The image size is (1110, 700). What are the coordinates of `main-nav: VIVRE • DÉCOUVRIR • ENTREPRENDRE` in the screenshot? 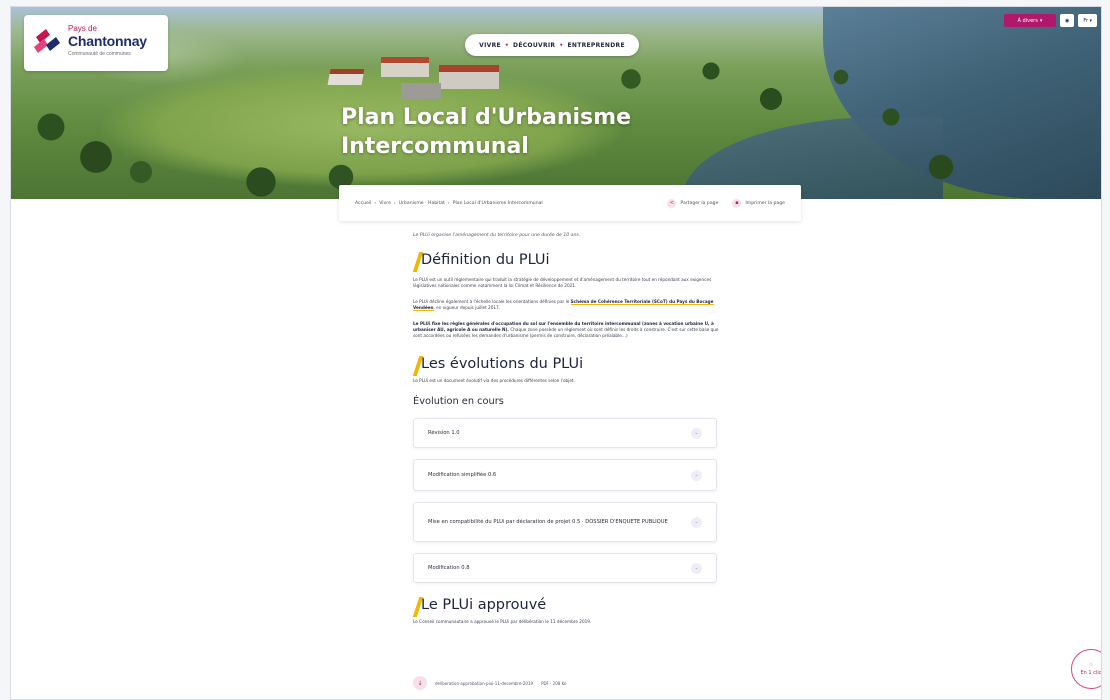 It's located at (552, 45).